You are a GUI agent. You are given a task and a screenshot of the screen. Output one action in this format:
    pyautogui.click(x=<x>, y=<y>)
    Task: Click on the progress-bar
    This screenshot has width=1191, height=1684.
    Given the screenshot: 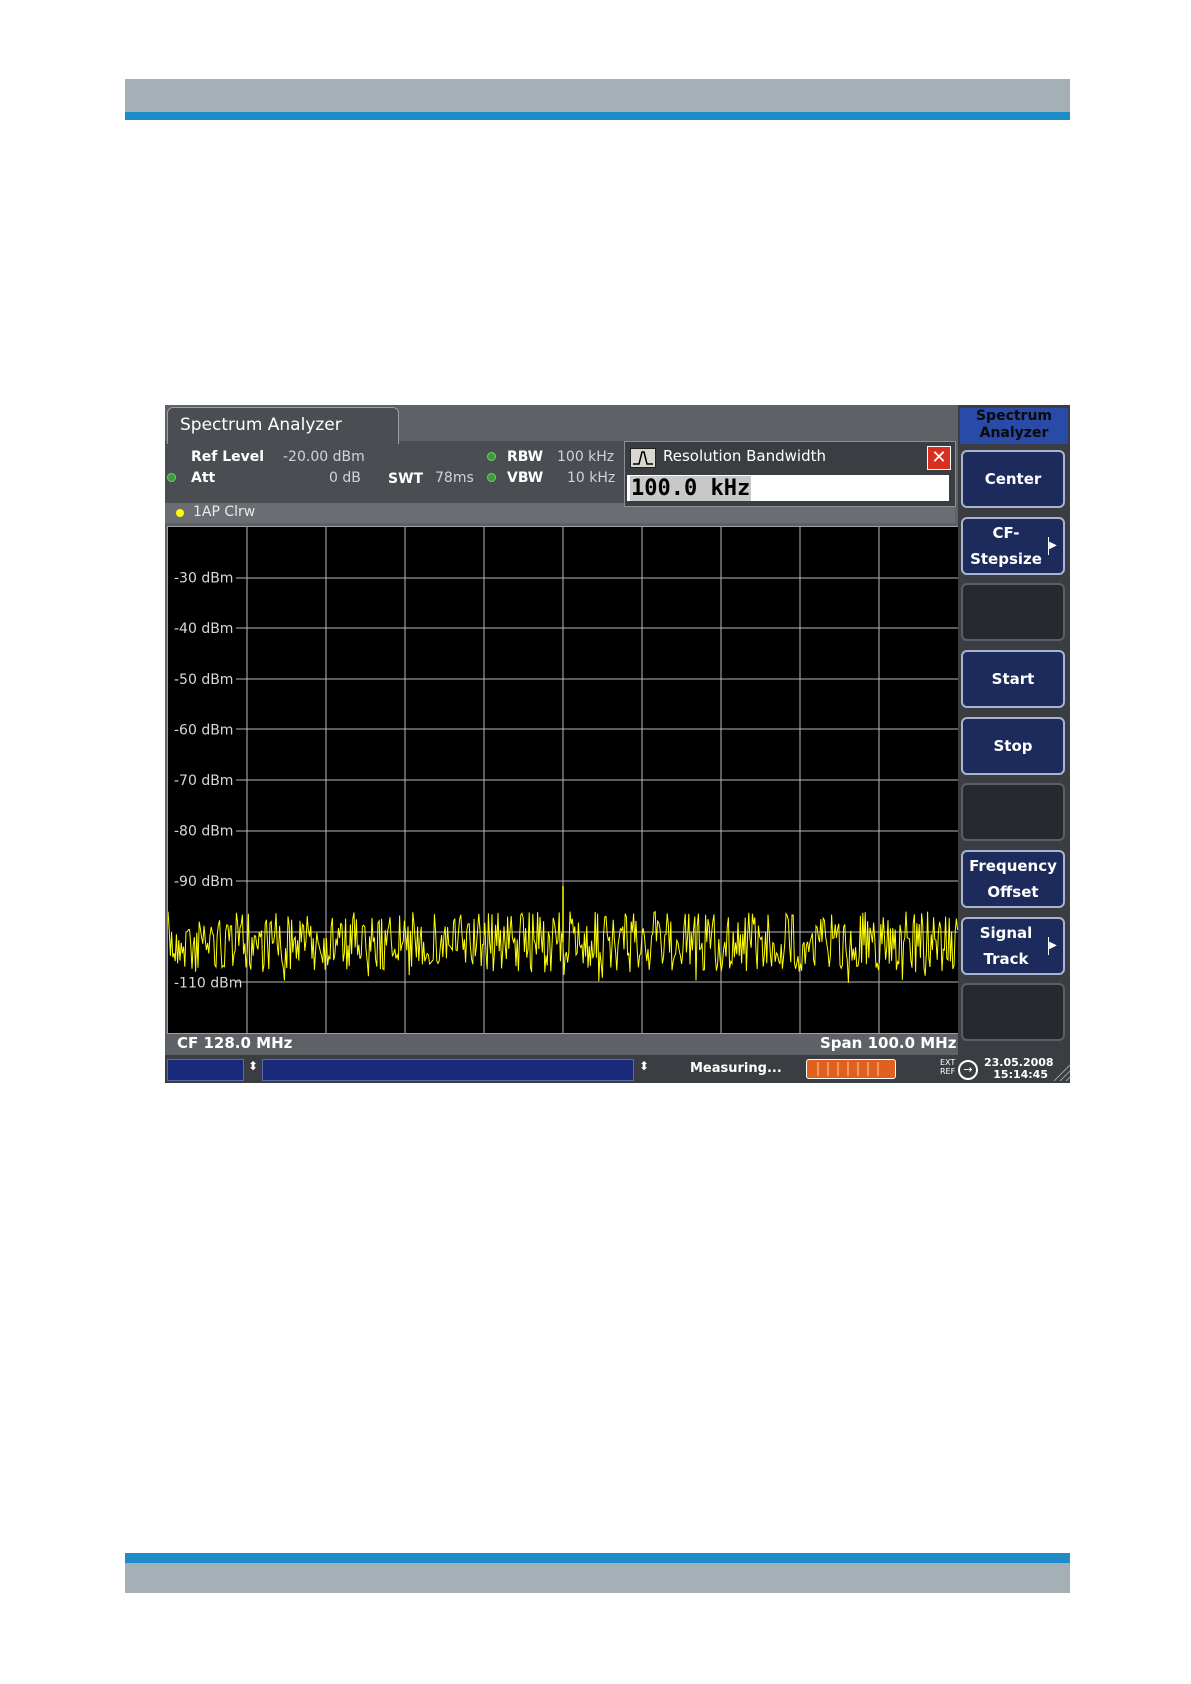 What is the action you would take?
    pyautogui.click(x=851, y=1069)
    